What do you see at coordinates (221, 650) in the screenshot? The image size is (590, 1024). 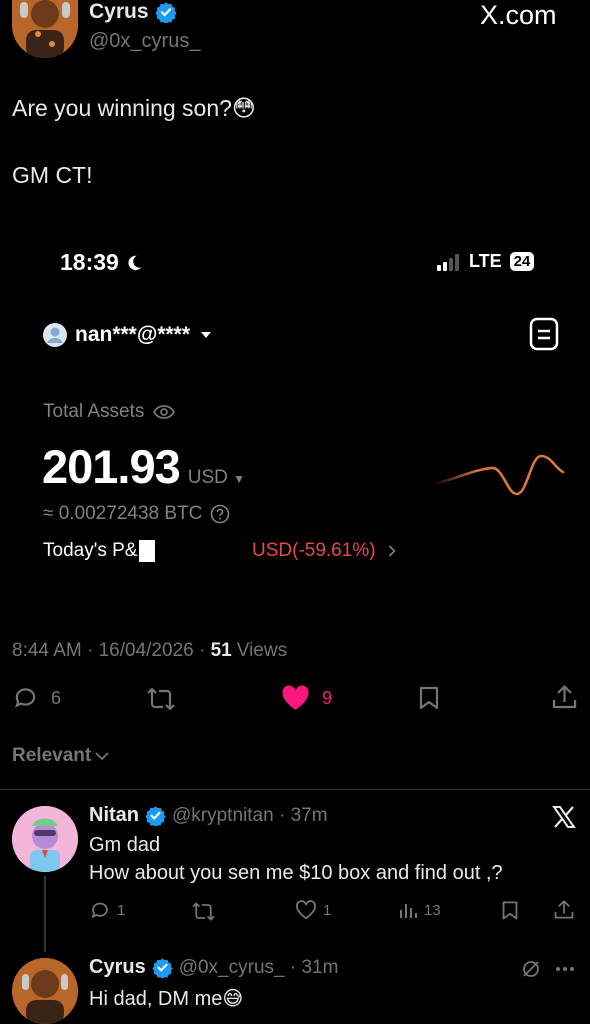 I see `views-count: 51` at bounding box center [221, 650].